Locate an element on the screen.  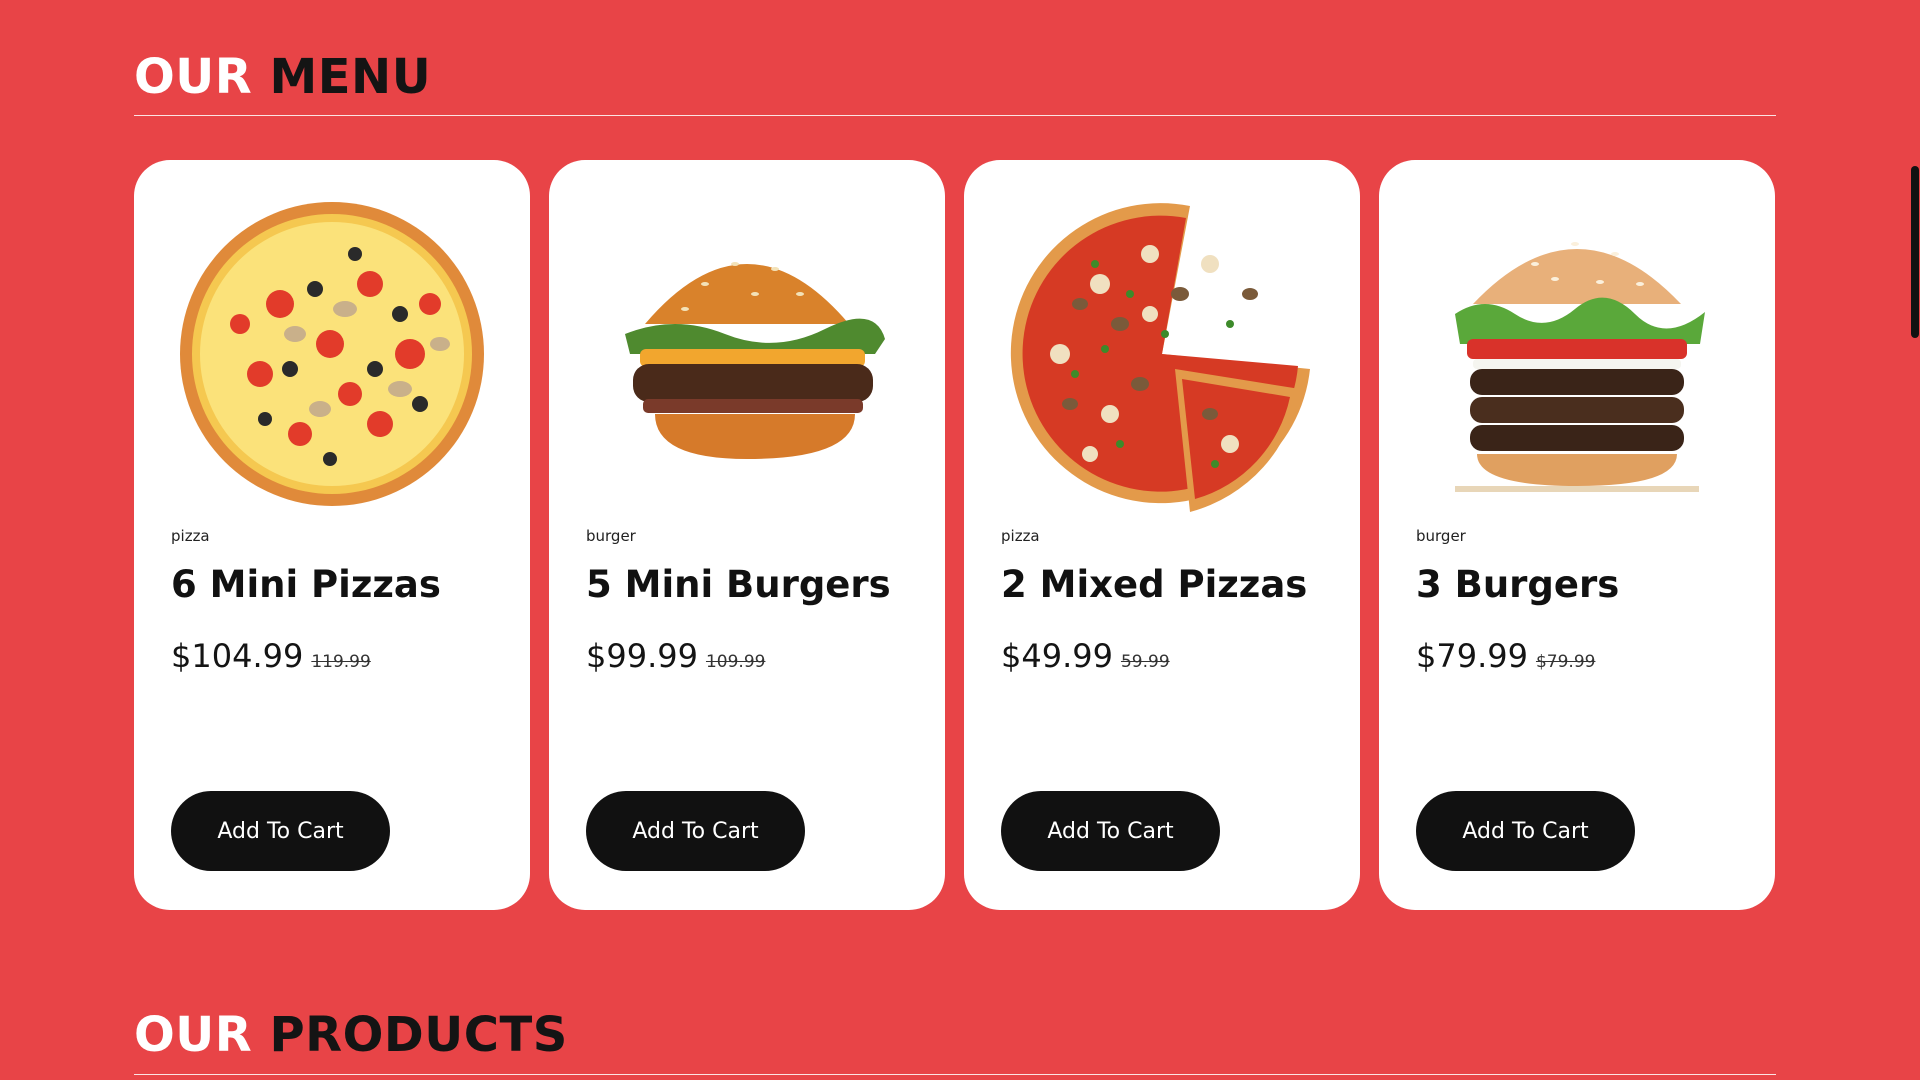
current-price: $49.99 is located at coordinates (1057, 656).